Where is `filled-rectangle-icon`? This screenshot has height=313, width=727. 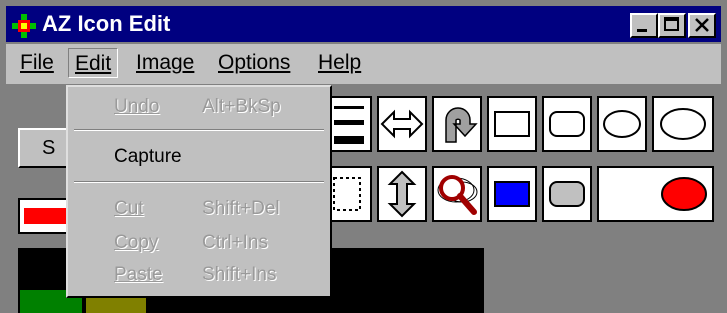 filled-rectangle-icon is located at coordinates (512, 194).